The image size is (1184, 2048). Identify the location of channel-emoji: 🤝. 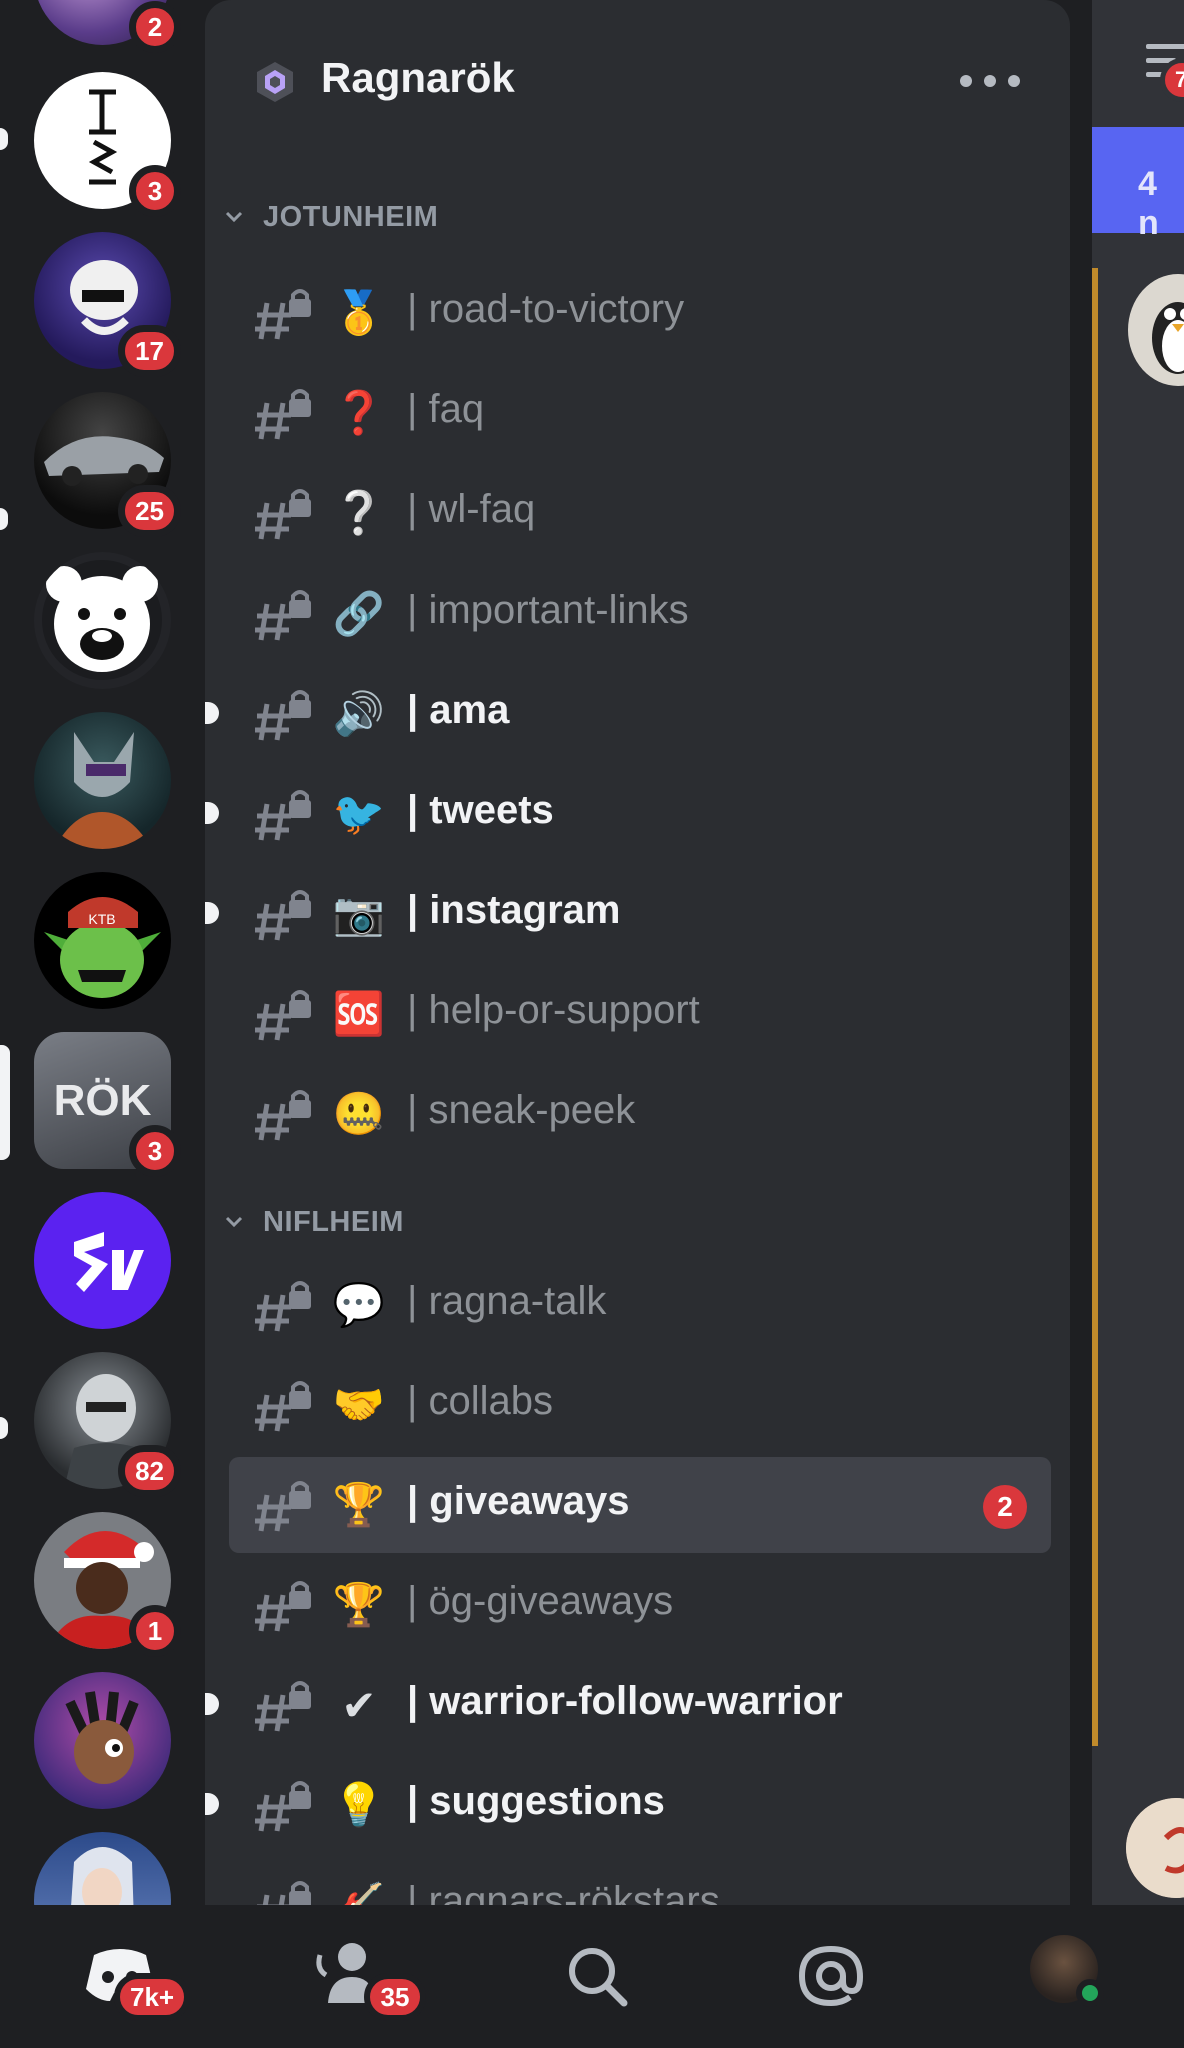
(359, 1404).